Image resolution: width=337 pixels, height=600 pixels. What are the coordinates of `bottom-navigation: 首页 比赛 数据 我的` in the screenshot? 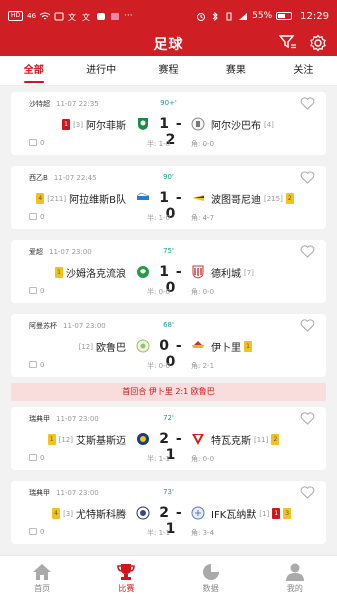 It's located at (168, 577).